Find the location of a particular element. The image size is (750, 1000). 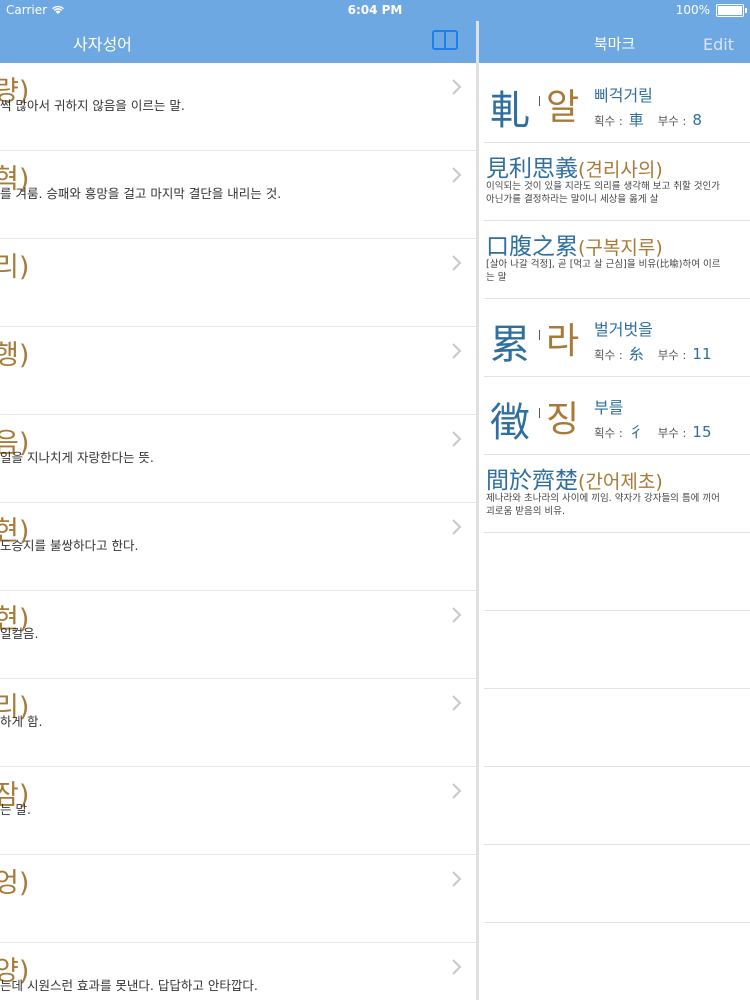

hanja-character: 累 is located at coordinates (510, 345).